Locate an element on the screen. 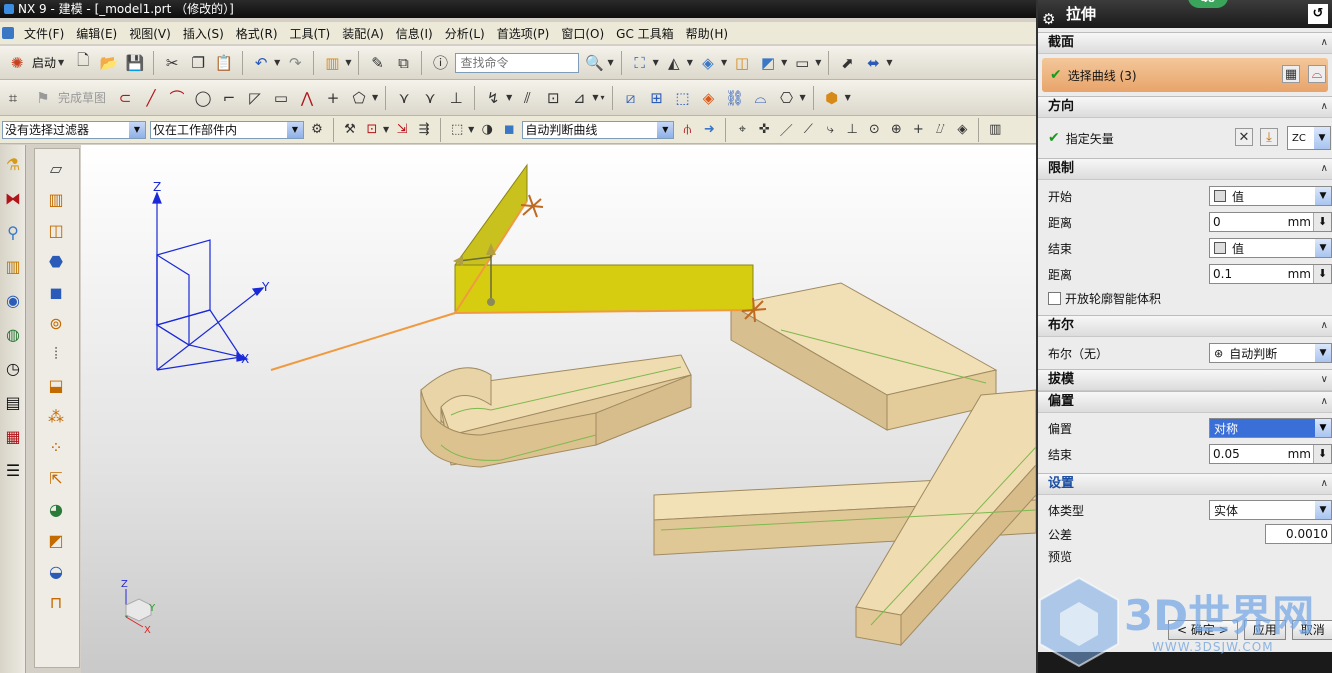 The width and height of the screenshot is (1332, 673). select-solid-icon: ◑ is located at coordinates (487, 130).